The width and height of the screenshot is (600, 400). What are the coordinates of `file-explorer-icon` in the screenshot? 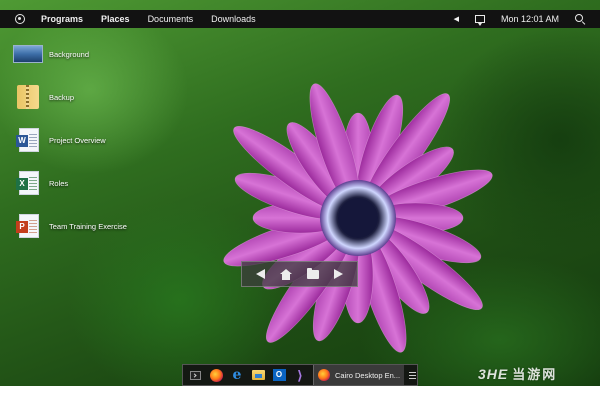 It's located at (258, 375).